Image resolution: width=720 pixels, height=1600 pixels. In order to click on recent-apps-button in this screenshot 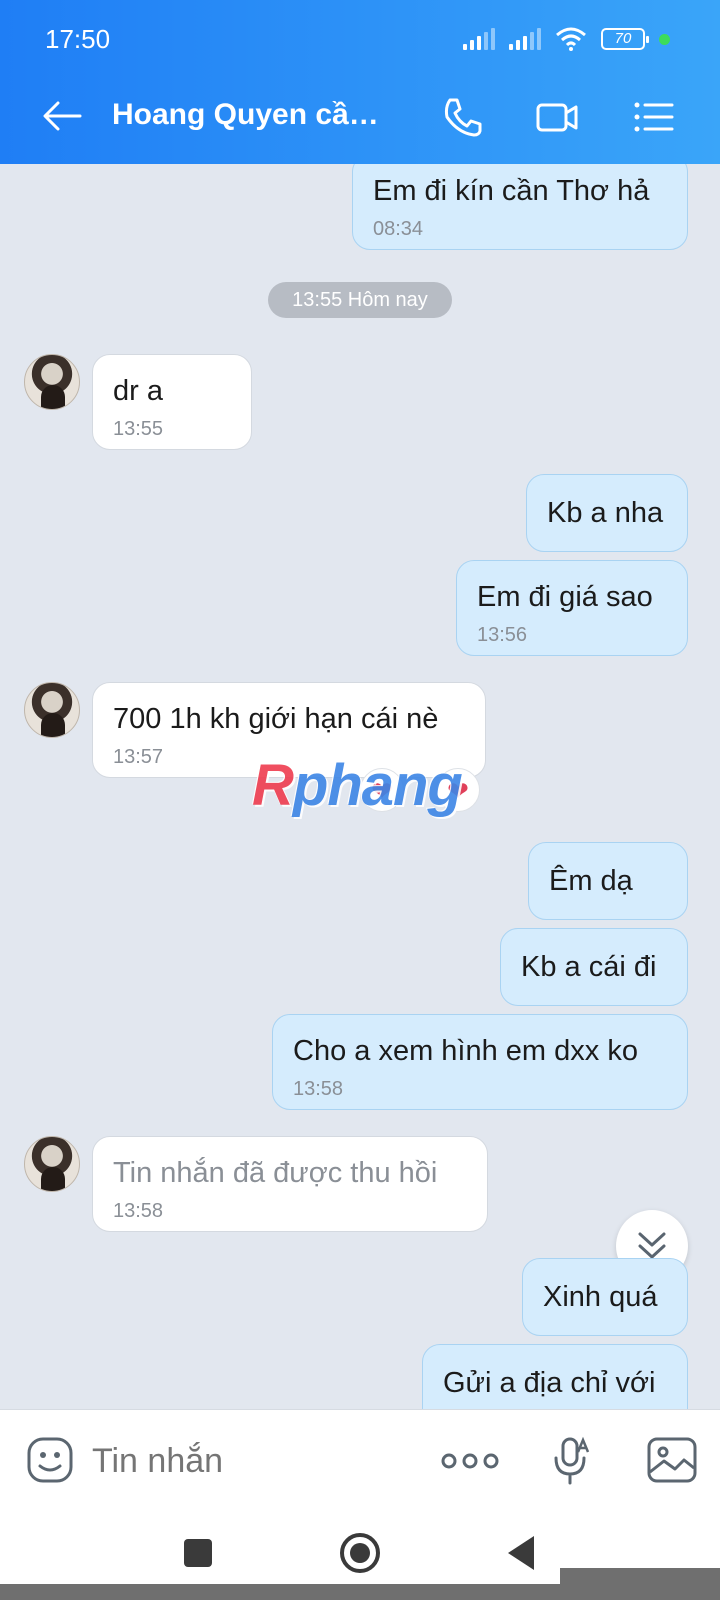, I will do `click(198, 1553)`.